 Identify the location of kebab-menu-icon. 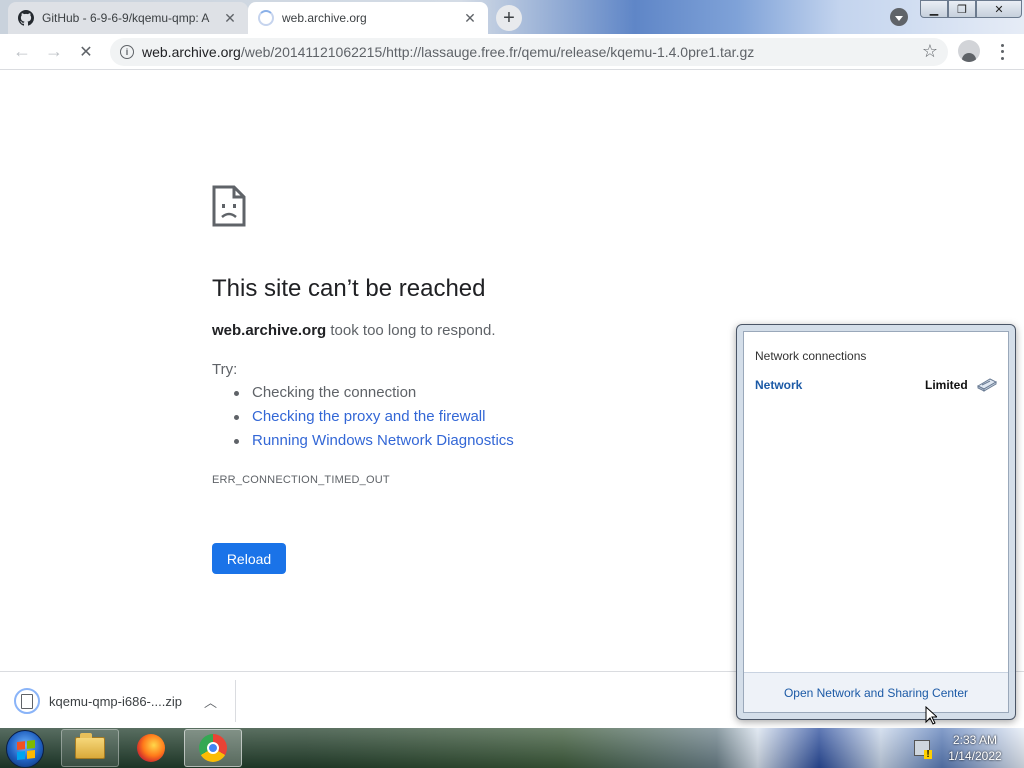
(1002, 52).